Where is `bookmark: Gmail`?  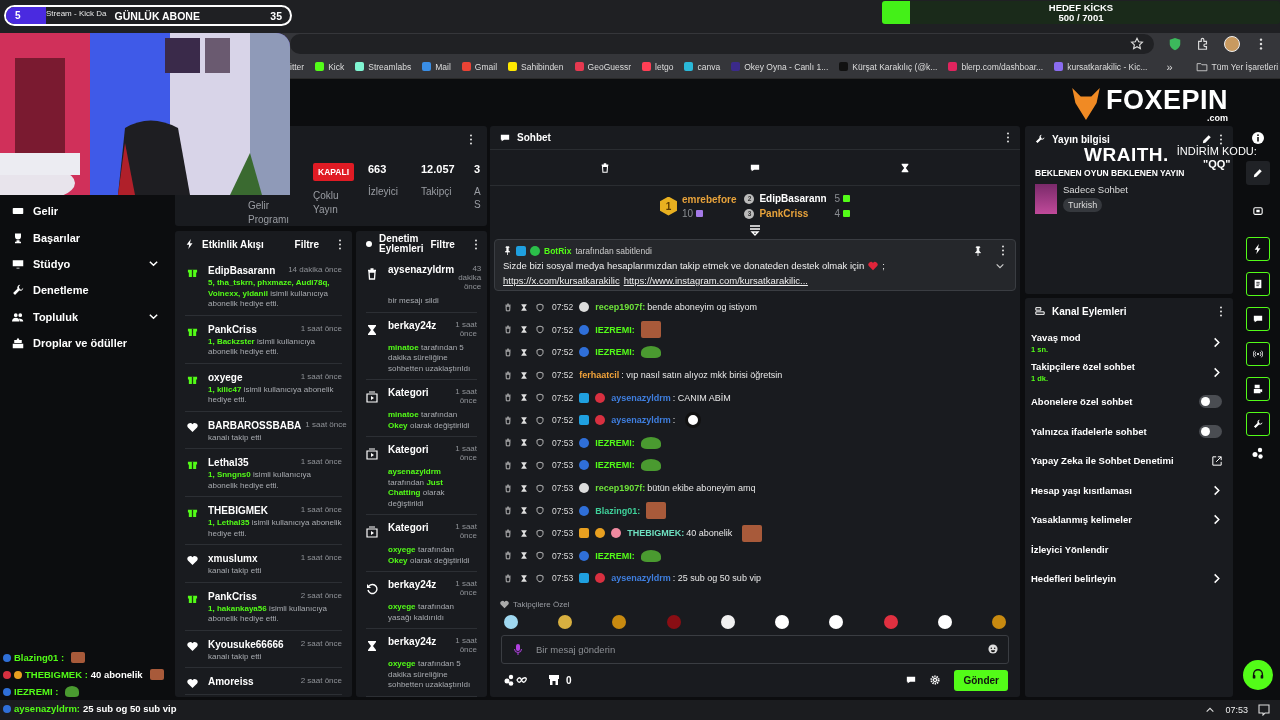
bookmark: Gmail is located at coordinates (479, 66).